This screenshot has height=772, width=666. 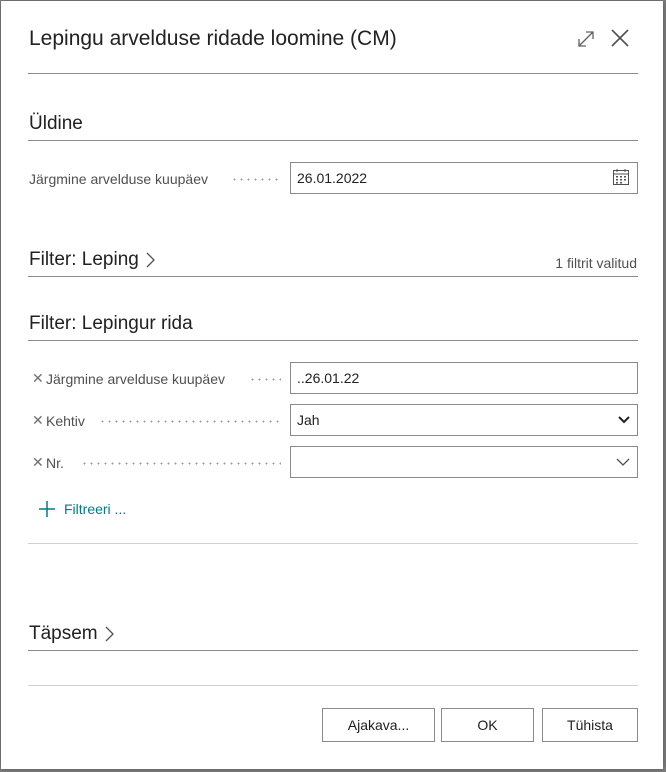 What do you see at coordinates (333, 650) in the screenshot?
I see `section-advanced-divider` at bounding box center [333, 650].